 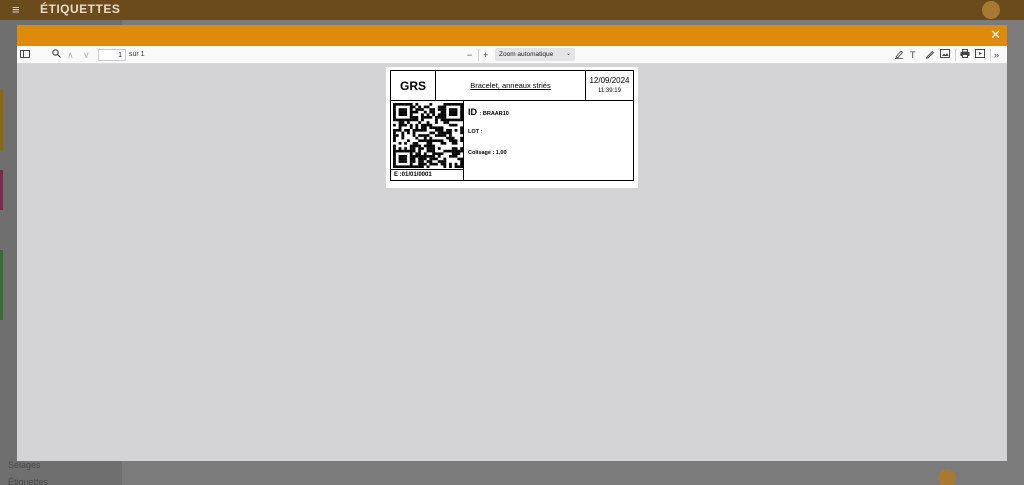 I want to click on app-title: ÉTIQUETTES, so click(x=80, y=9).